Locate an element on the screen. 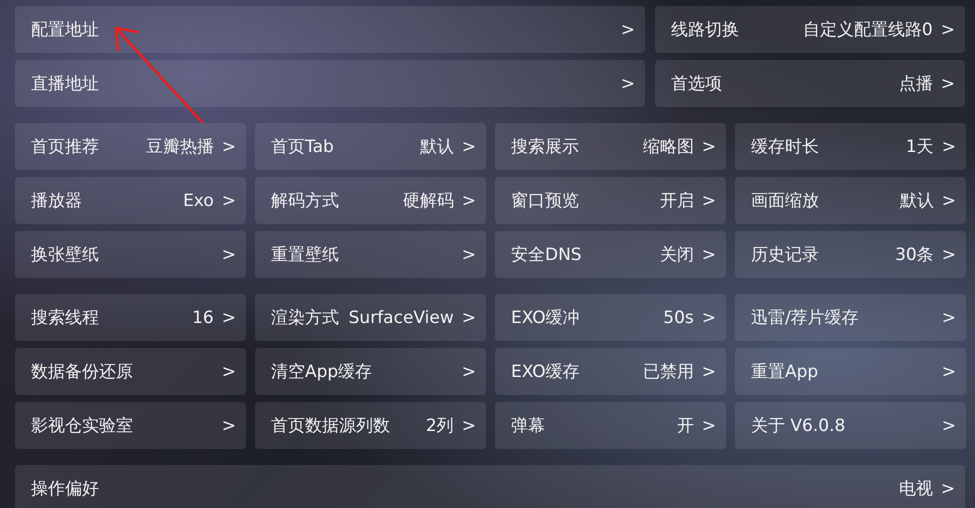 This screenshot has height=508, width=975. setting-label: 换张壁纸 is located at coordinates (65, 255).